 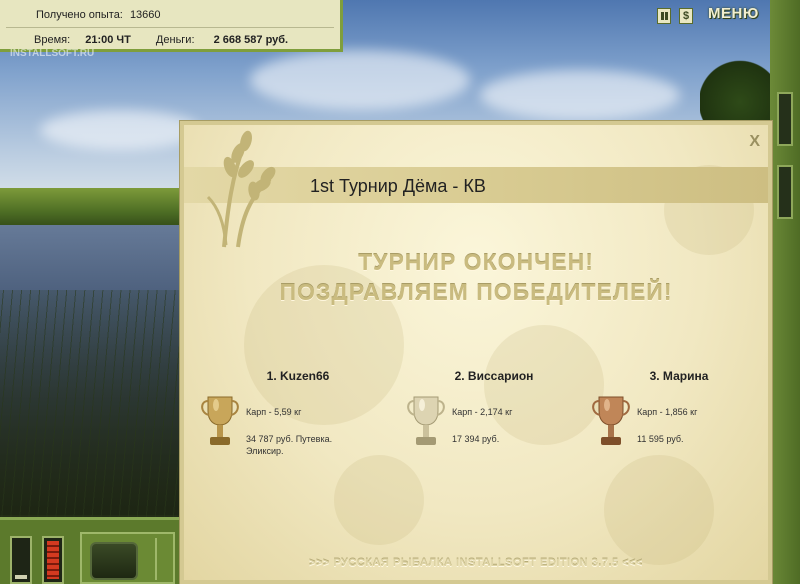 What do you see at coordinates (733, 13) in the screenshot?
I see `menu-button: МЕНЮ` at bounding box center [733, 13].